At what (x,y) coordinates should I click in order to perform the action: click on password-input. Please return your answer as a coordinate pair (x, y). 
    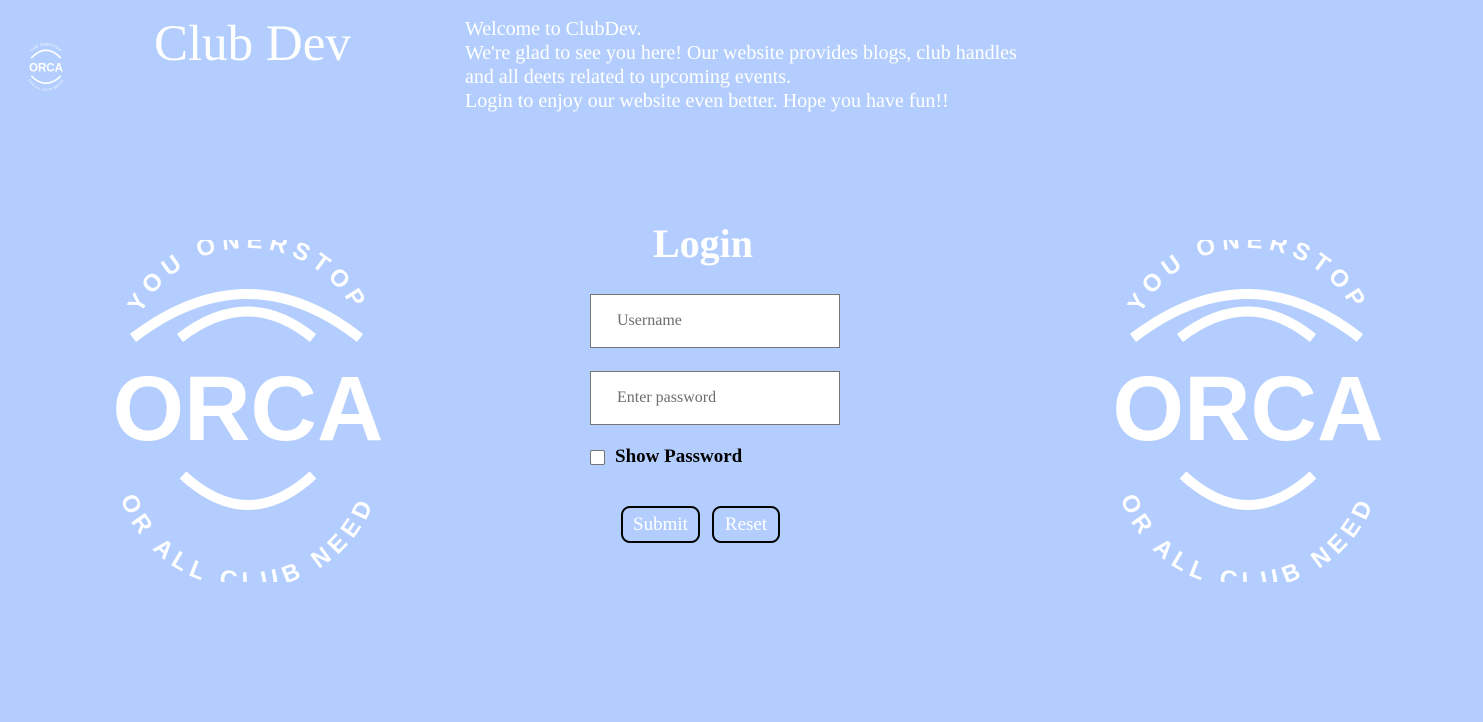
    Looking at the image, I should click on (715, 398).